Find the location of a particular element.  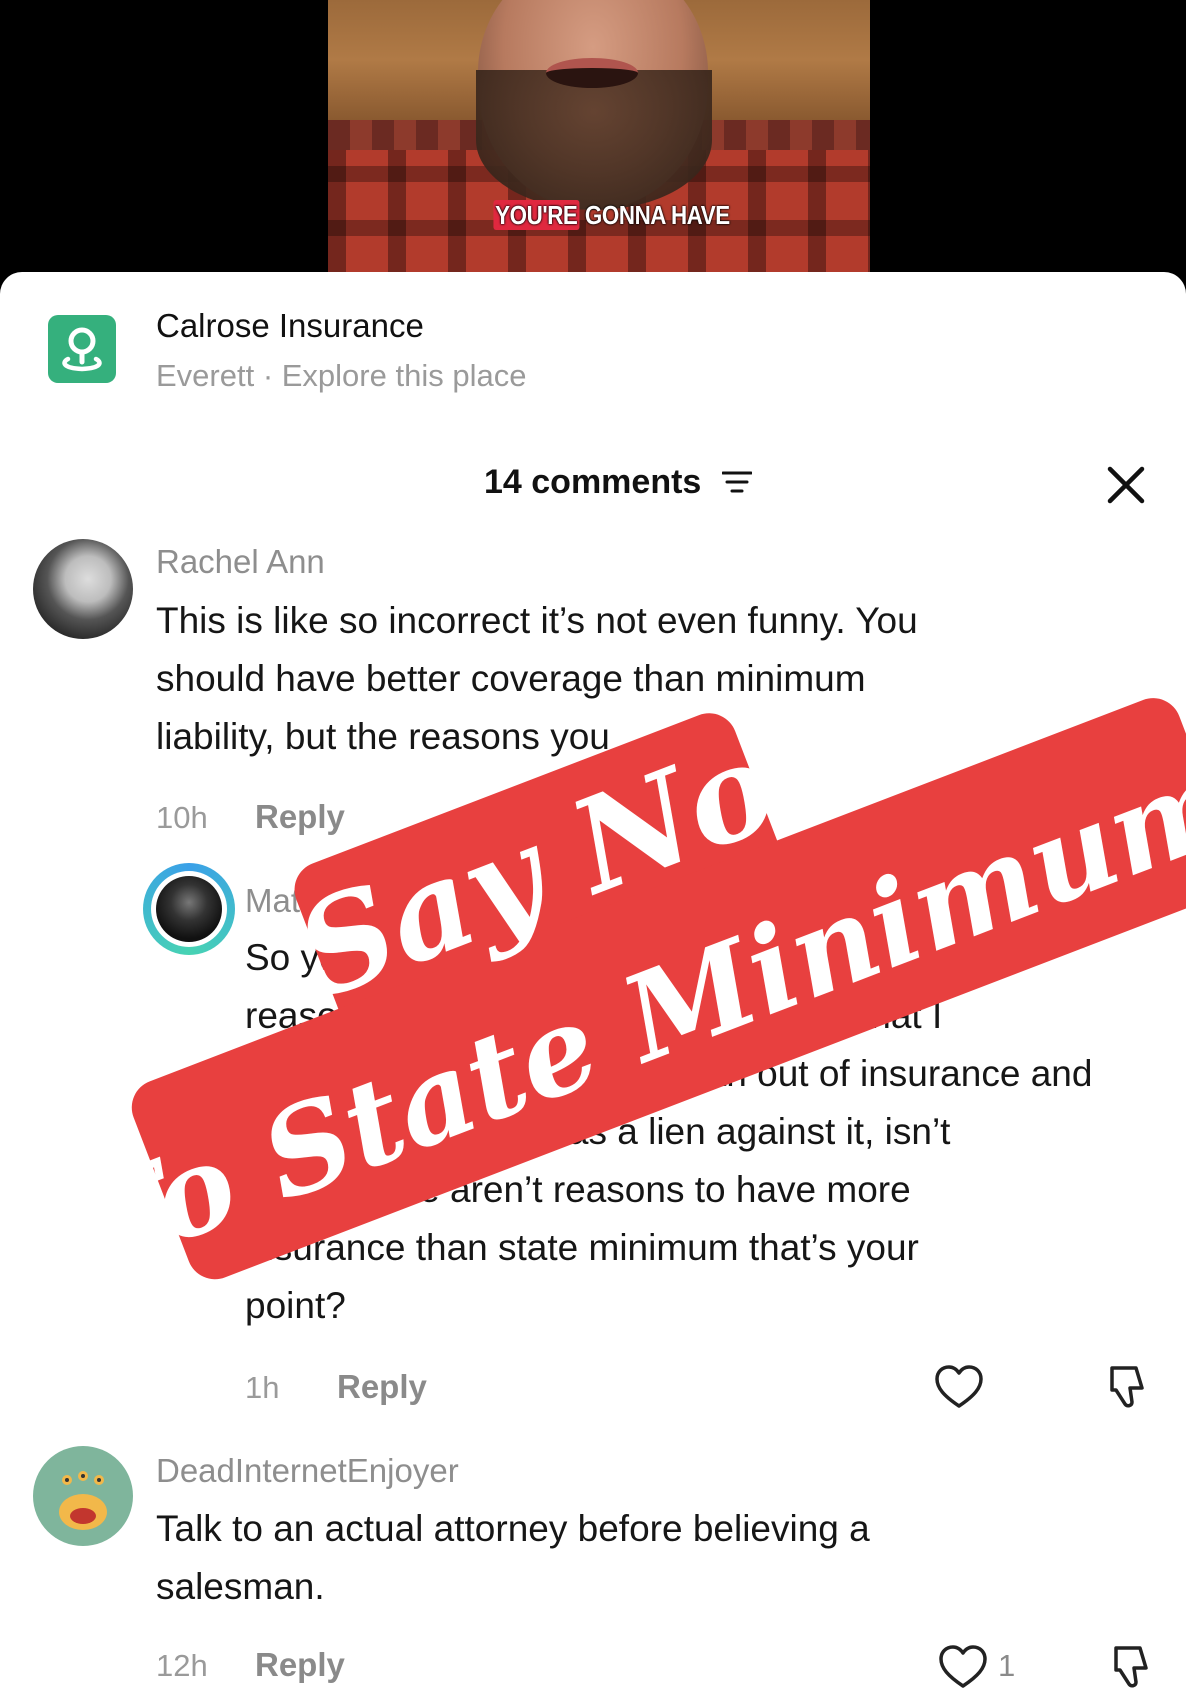

comment-line: real? These aren’t reasons to have more is located at coordinates (578, 1189).